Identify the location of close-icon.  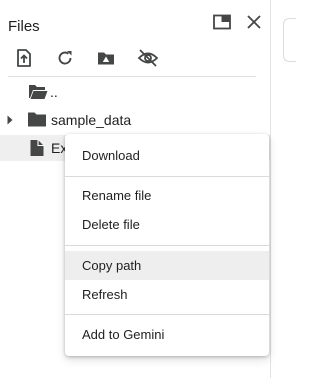
(254, 22).